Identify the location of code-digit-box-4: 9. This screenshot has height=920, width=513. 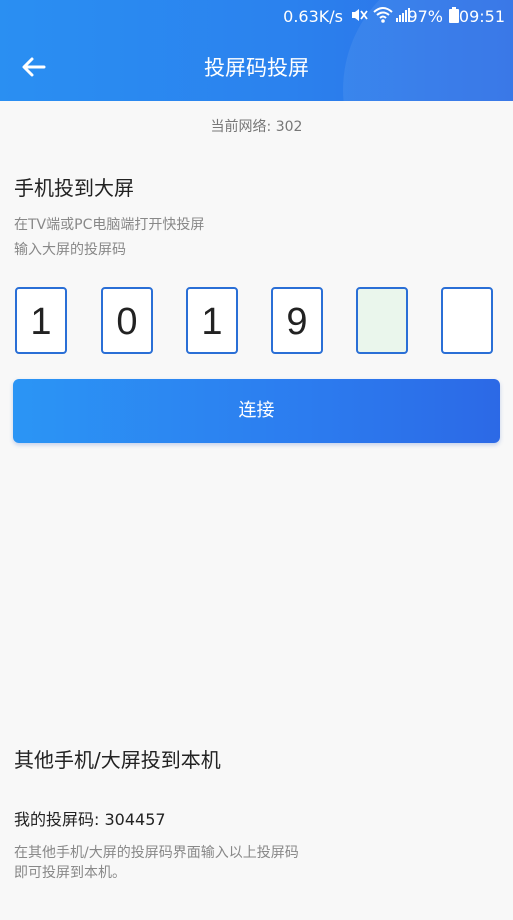
(297, 320).